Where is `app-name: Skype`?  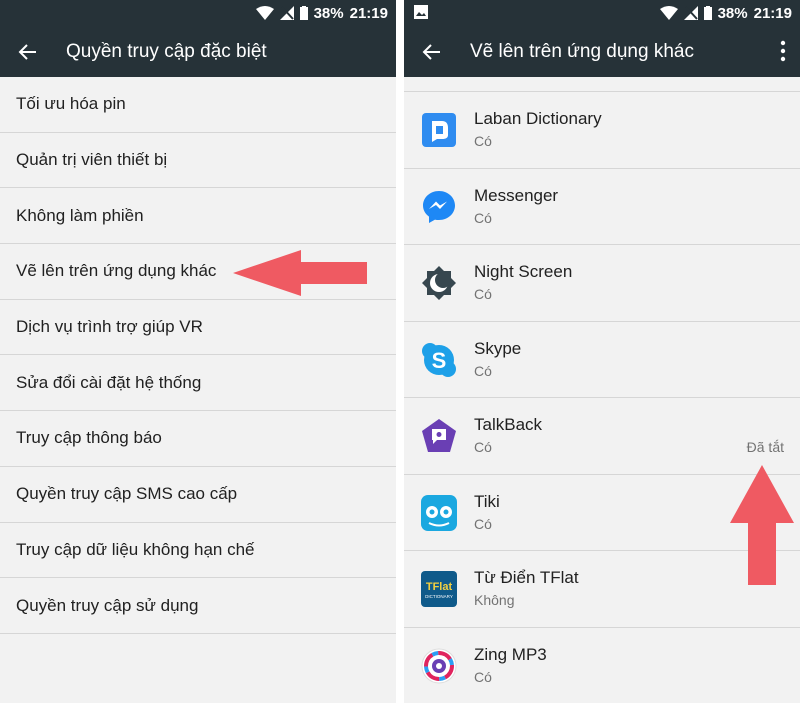 app-name: Skype is located at coordinates (498, 348).